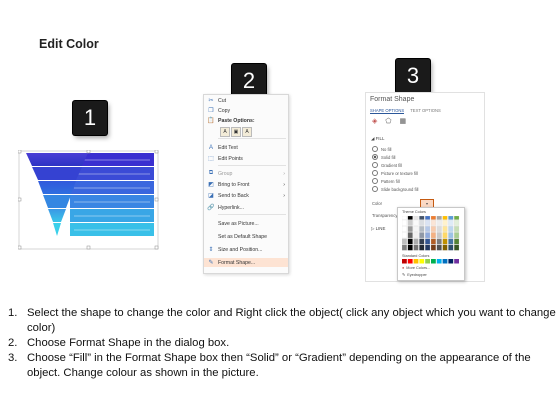  What do you see at coordinates (246, 120) in the screenshot?
I see `menu-item-paste-options: 📋 Paste Options:` at bounding box center [246, 120].